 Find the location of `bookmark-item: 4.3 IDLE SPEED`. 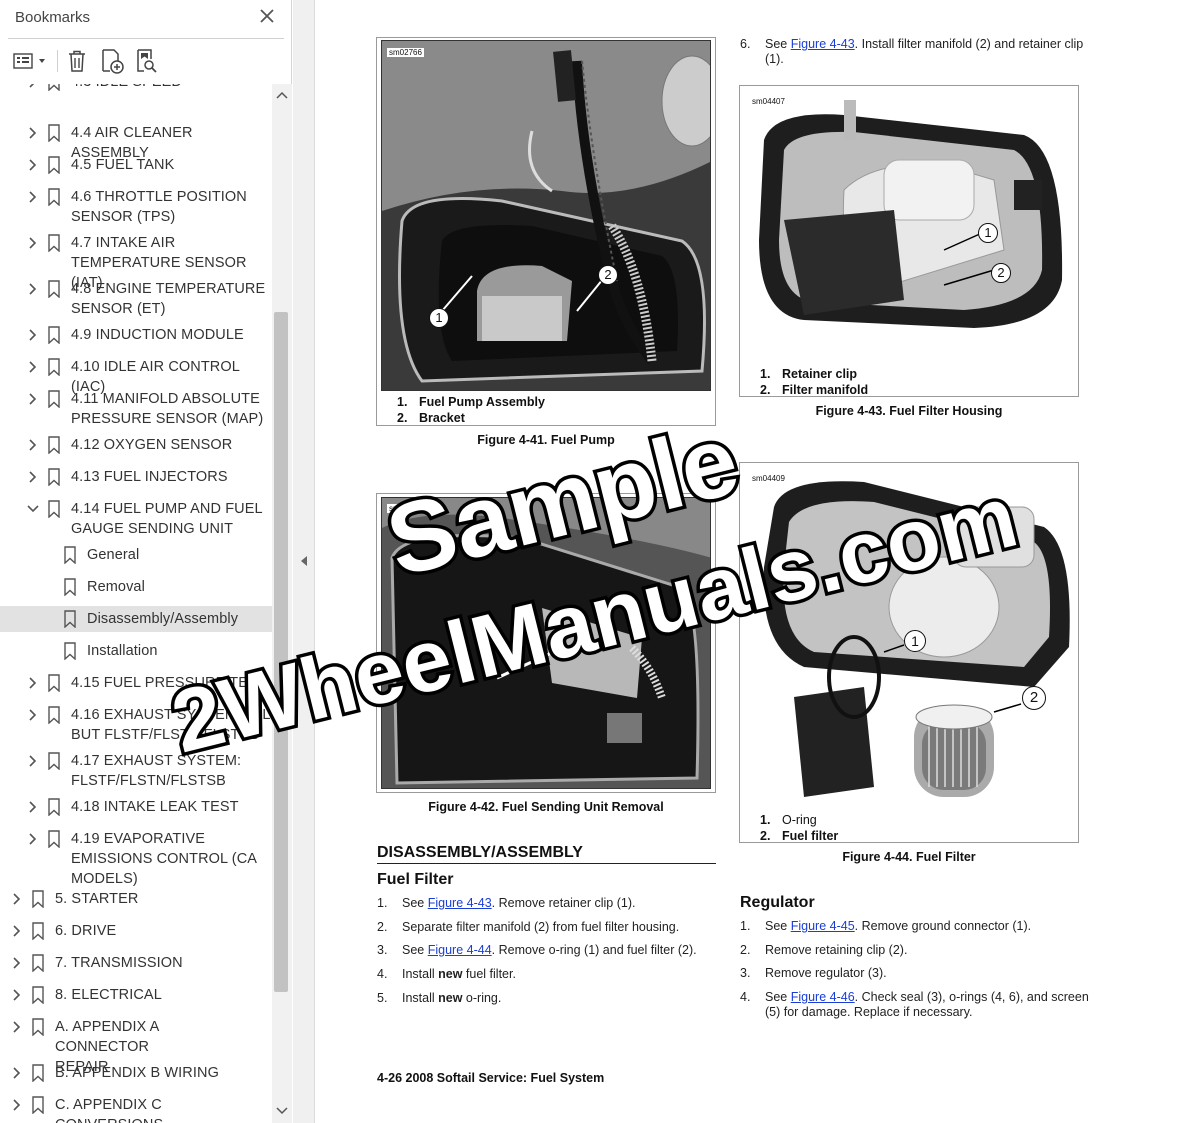

bookmark-item: 4.3 IDLE SPEED is located at coordinates (136, 89).